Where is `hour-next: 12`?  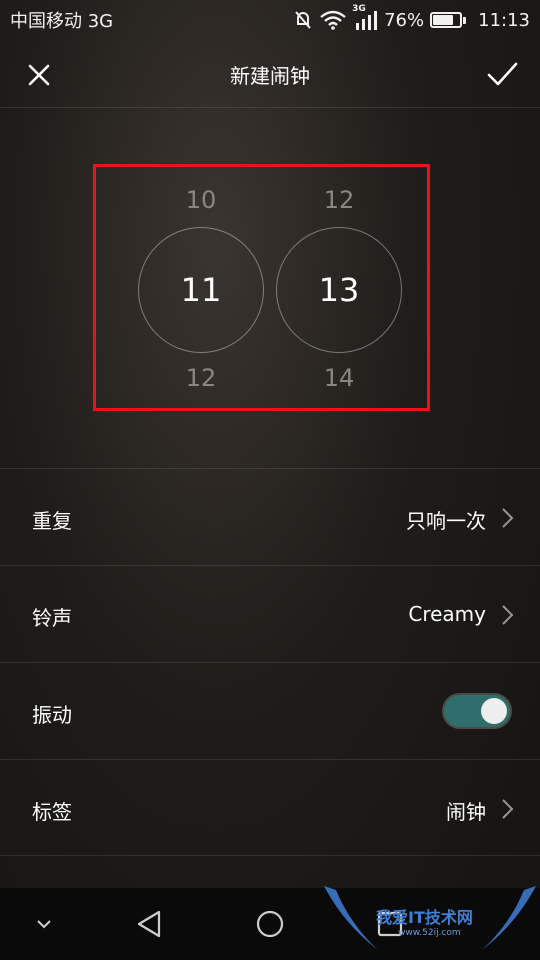
hour-next: 12 is located at coordinates (201, 378).